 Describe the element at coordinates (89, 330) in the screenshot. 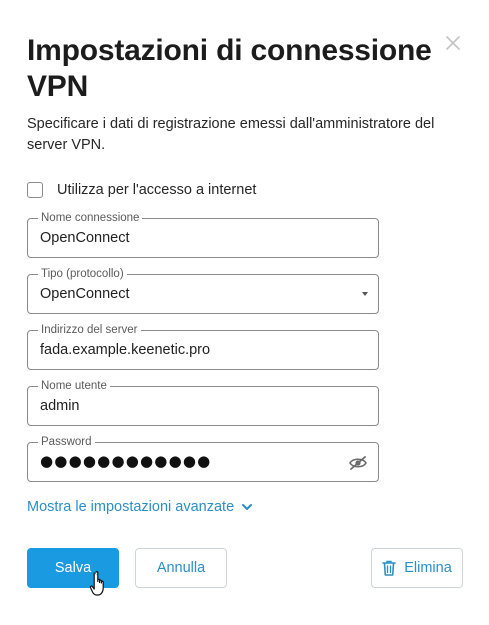

I see `server-address-label: Indirizzo del server` at that location.